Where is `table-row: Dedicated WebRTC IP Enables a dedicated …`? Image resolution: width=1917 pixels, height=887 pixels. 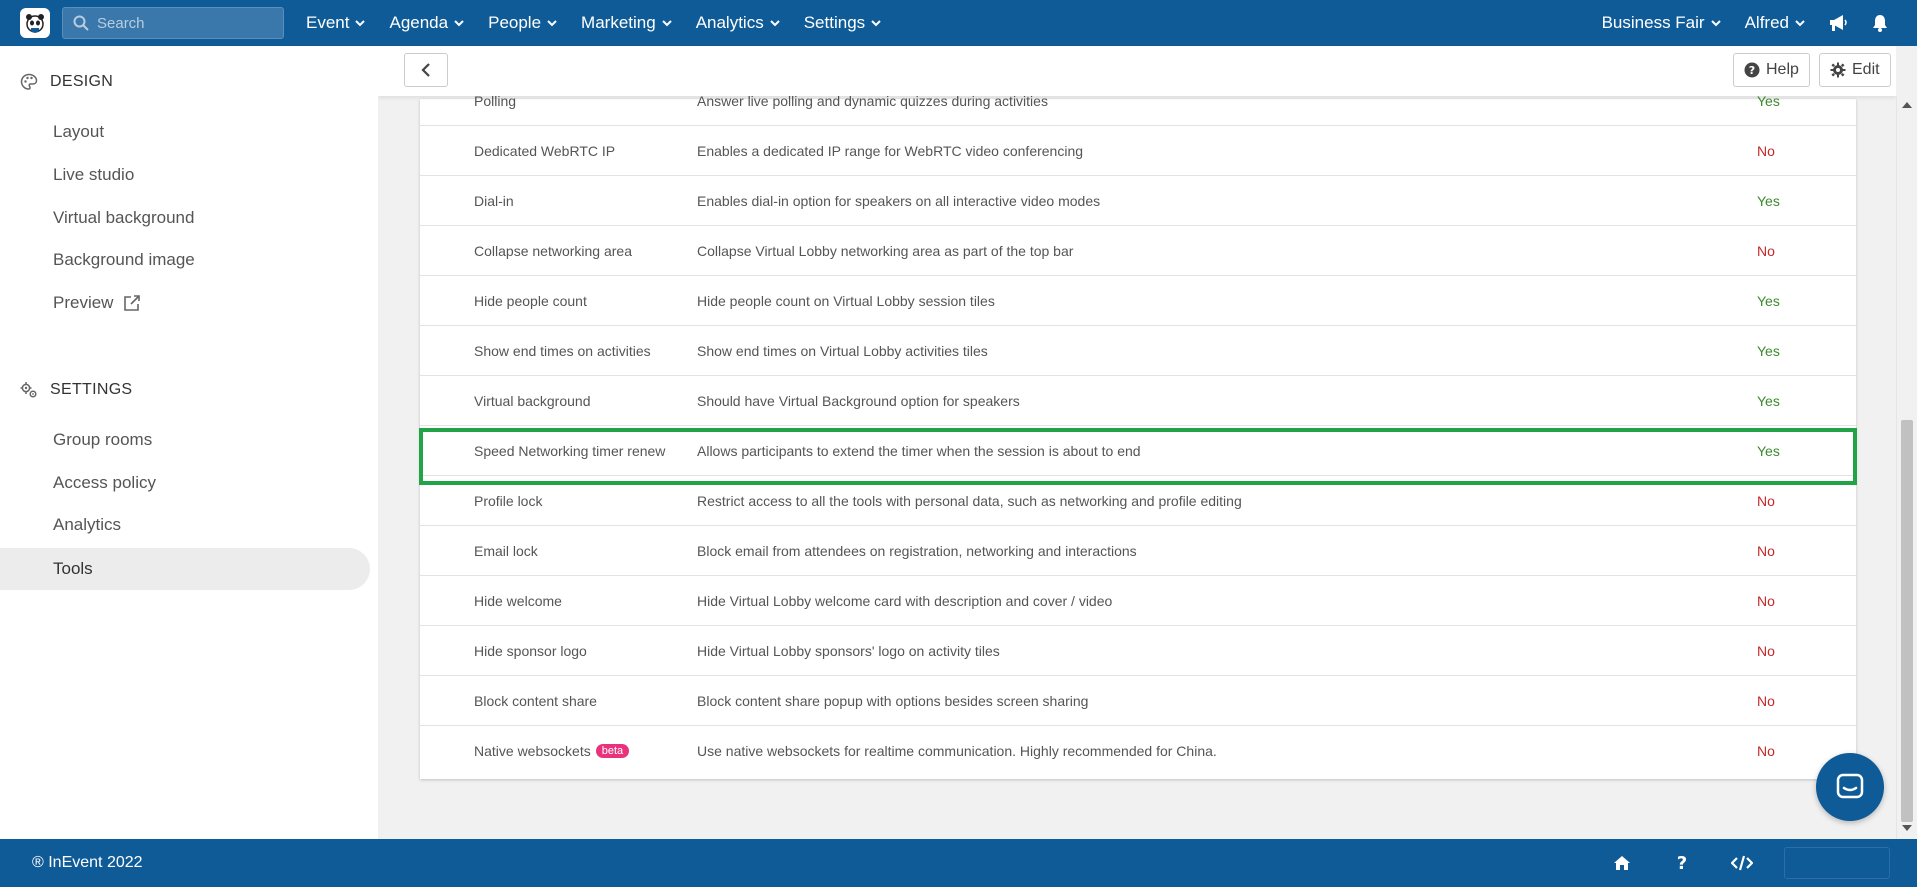 table-row: Dedicated WebRTC IP Enables a dedicated … is located at coordinates (1138, 151).